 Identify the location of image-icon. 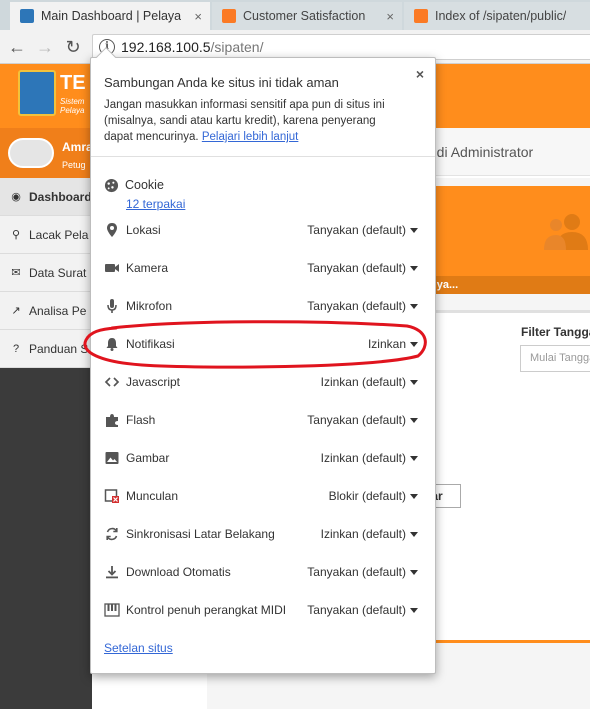
(112, 458).